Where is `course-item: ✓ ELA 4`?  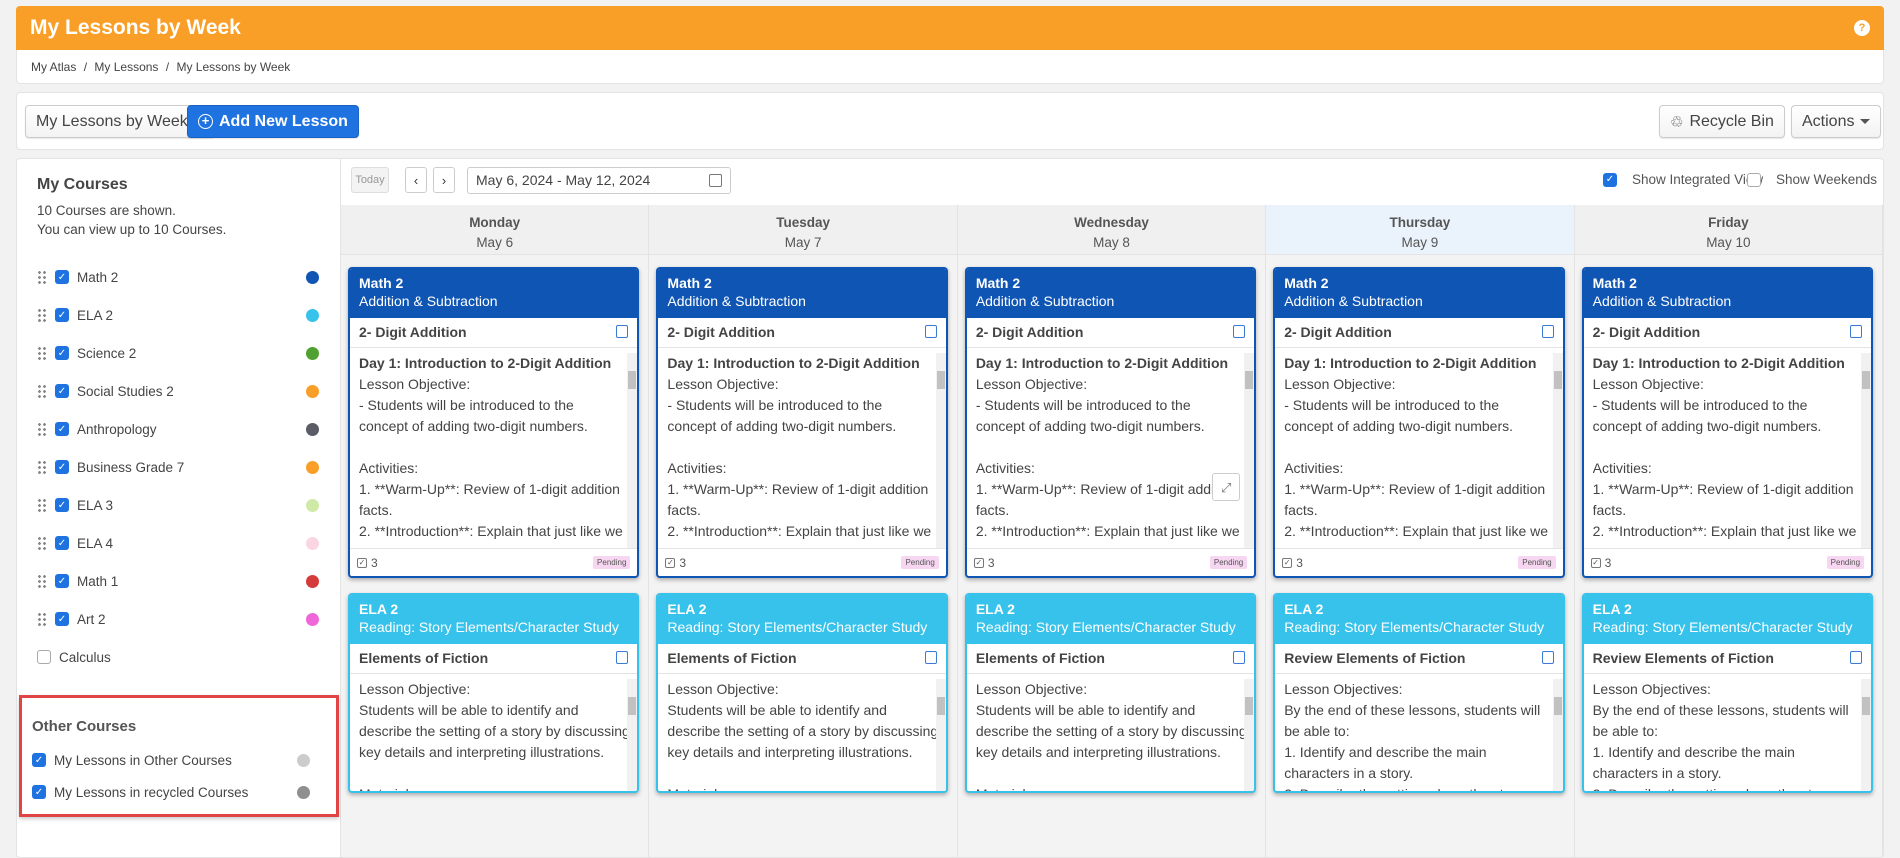
course-item: ✓ ELA 4 is located at coordinates (178, 543).